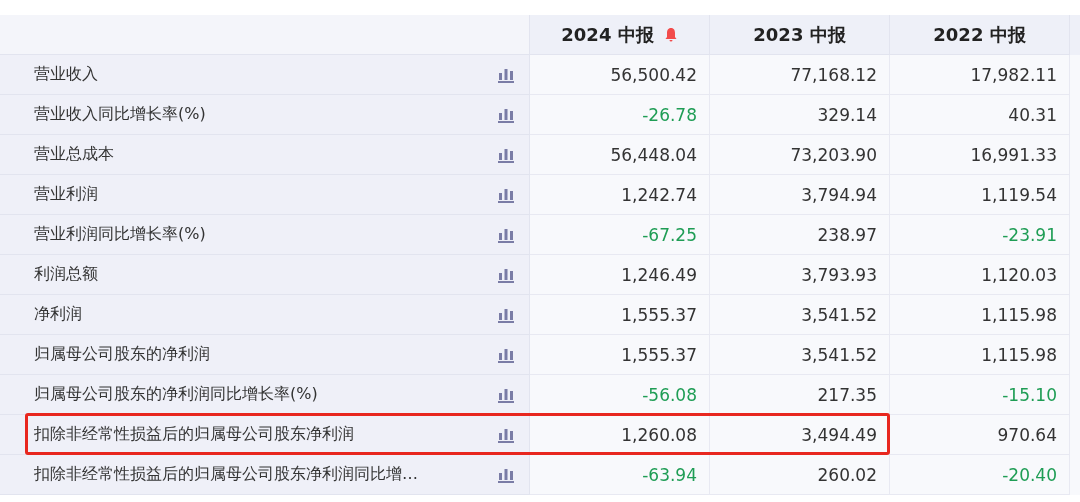  I want to click on row-label: 净利润, so click(58, 314).